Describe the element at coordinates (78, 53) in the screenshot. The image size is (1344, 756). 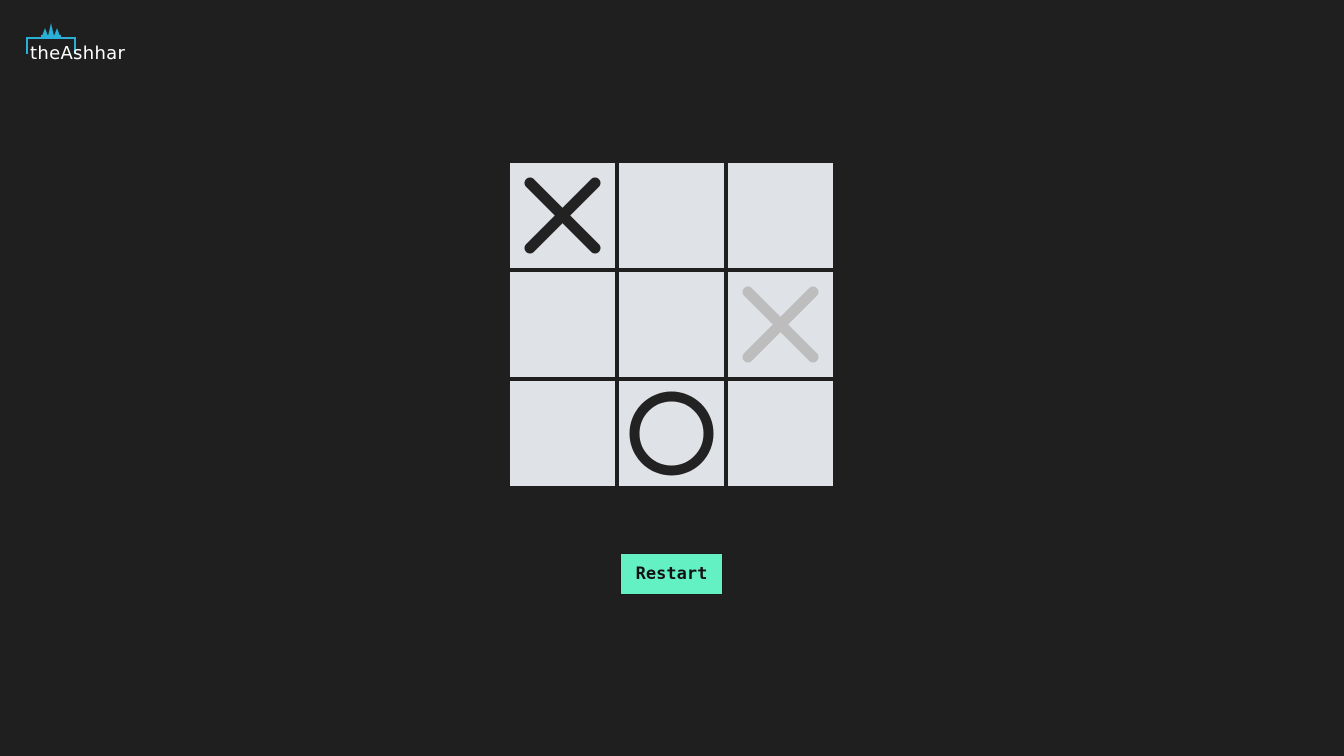
I see `logo-text: theAshhar` at that location.